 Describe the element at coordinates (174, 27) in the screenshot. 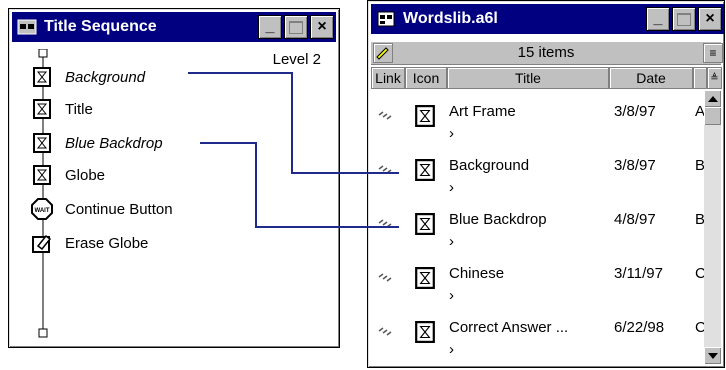

I see `title-sequence-titlebar: Title Sequence _ ×` at that location.